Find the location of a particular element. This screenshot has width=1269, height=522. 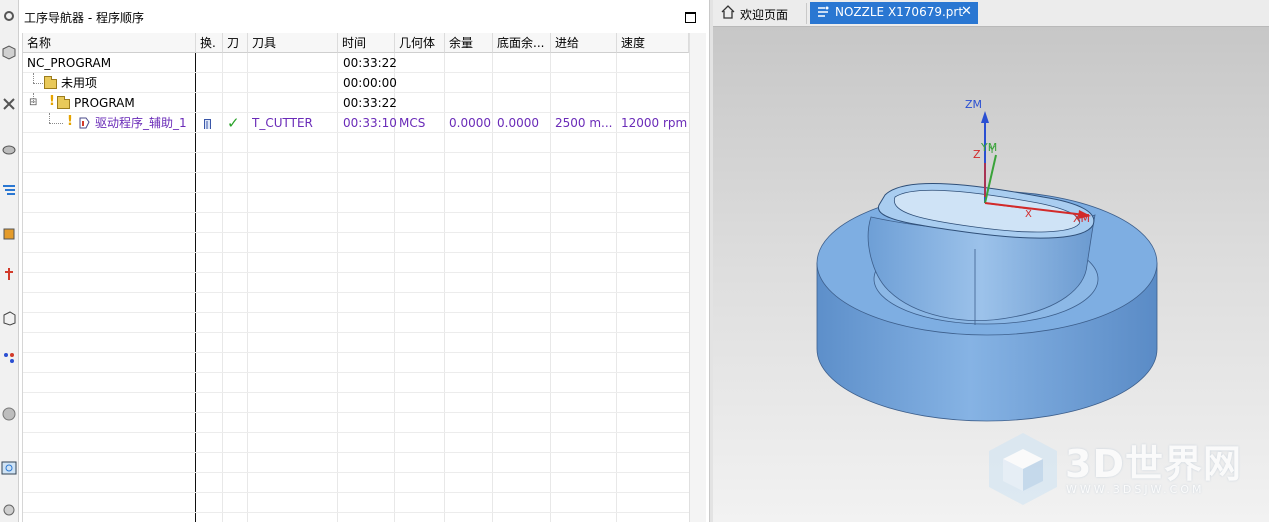

web-browser-icon is located at coordinates (9, 468).